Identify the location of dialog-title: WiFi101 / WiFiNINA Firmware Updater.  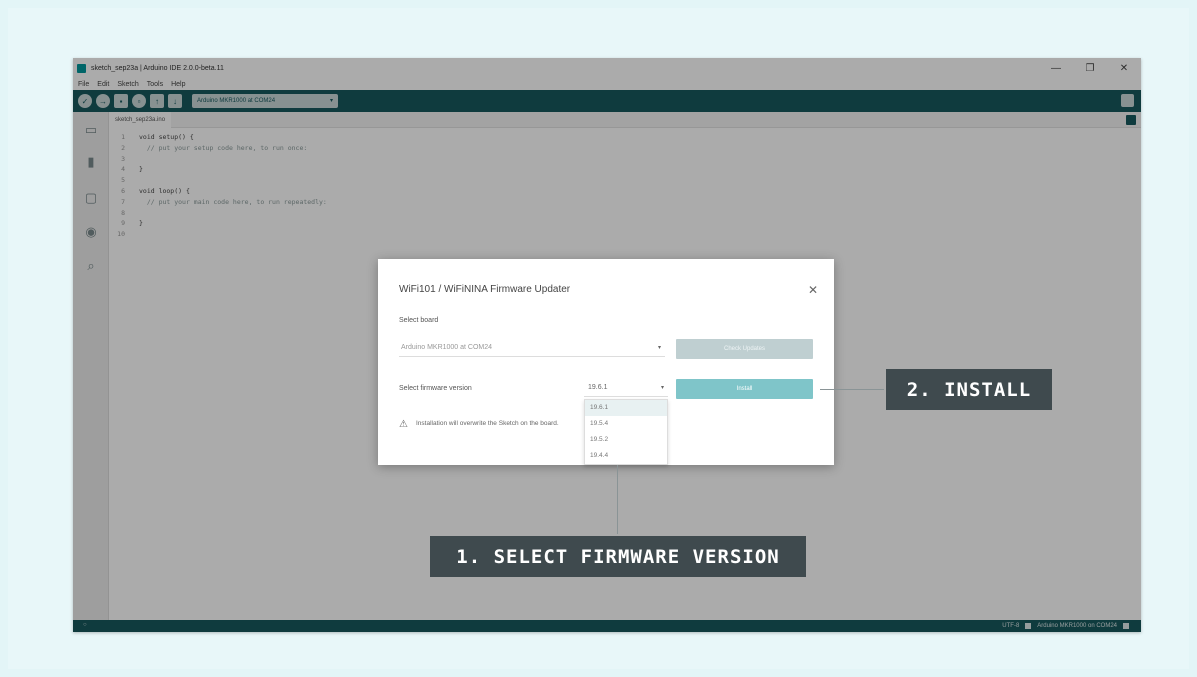
(485, 289).